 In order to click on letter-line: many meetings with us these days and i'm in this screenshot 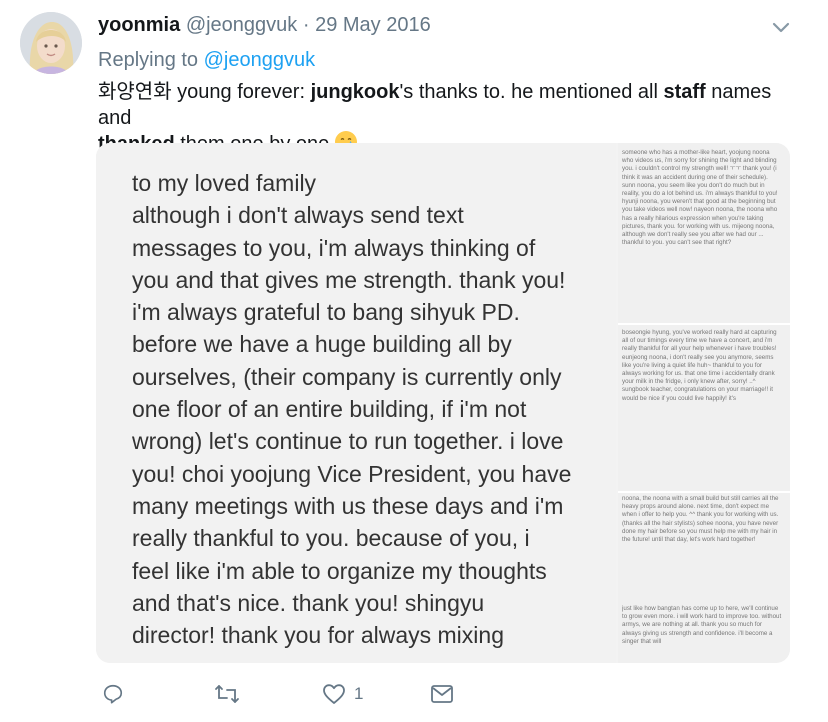, I will do `click(348, 505)`.